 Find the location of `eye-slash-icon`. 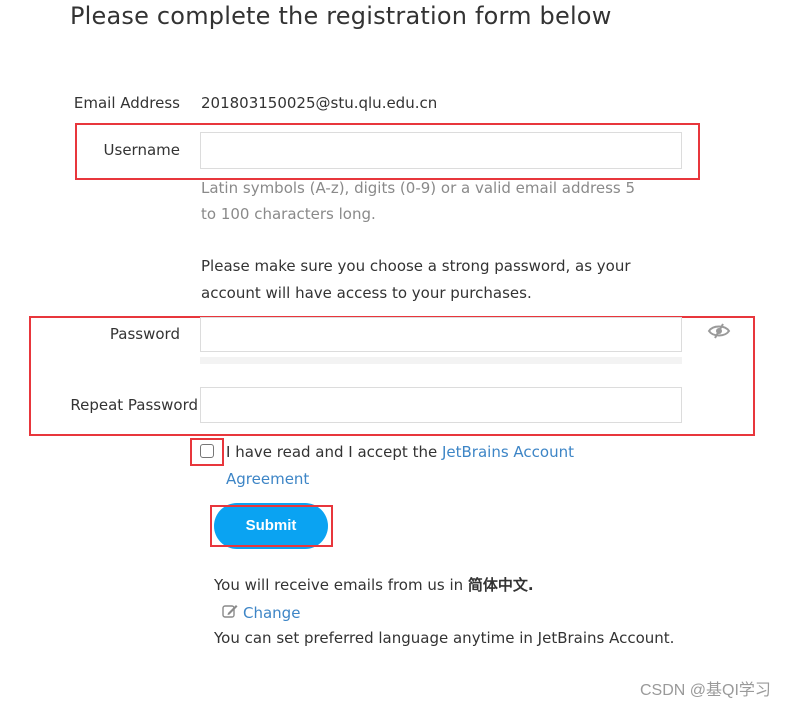

eye-slash-icon is located at coordinates (719, 331).